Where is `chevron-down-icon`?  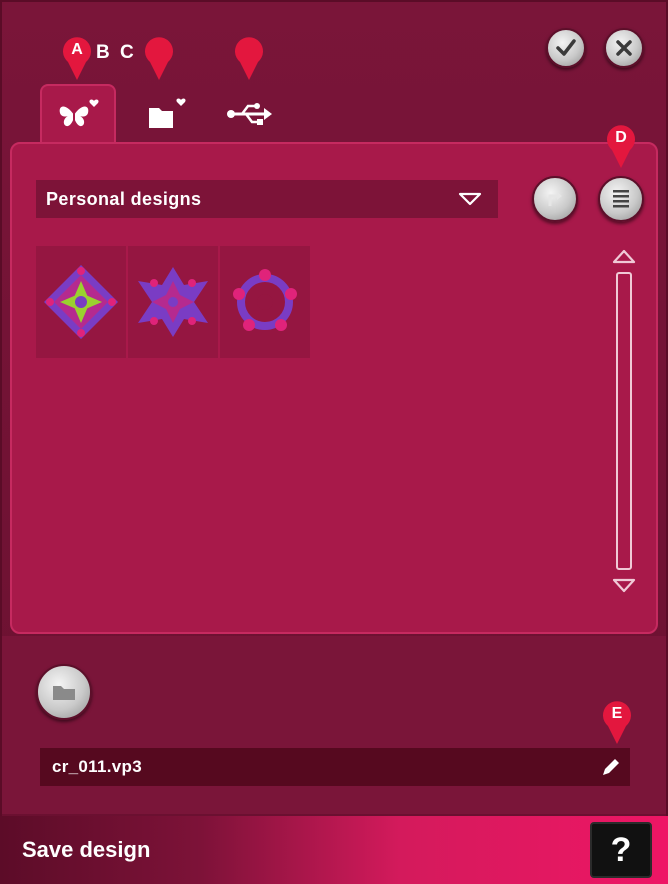
chevron-down-icon is located at coordinates (470, 199).